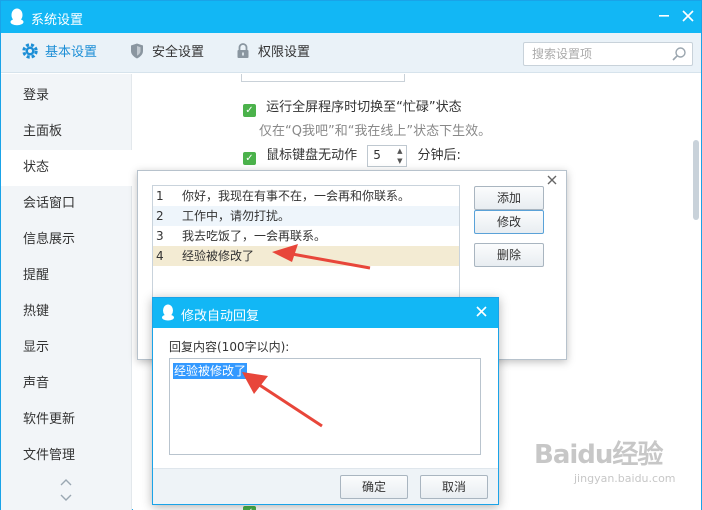 The height and width of the screenshot is (510, 702). I want to click on close-button, so click(688, 17).